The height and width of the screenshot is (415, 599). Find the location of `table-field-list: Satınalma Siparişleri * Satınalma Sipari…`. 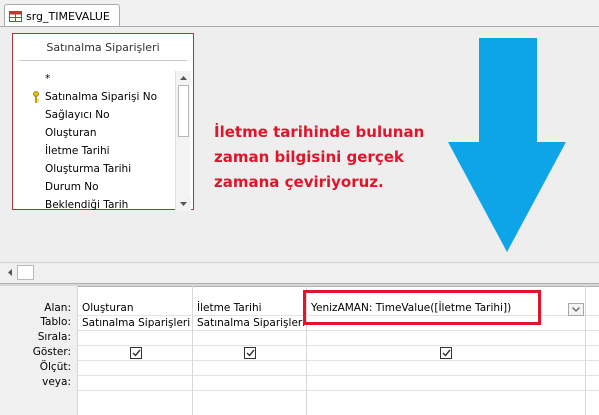

table-field-list: Satınalma Siparişleri * Satınalma Sipari… is located at coordinates (103, 122).